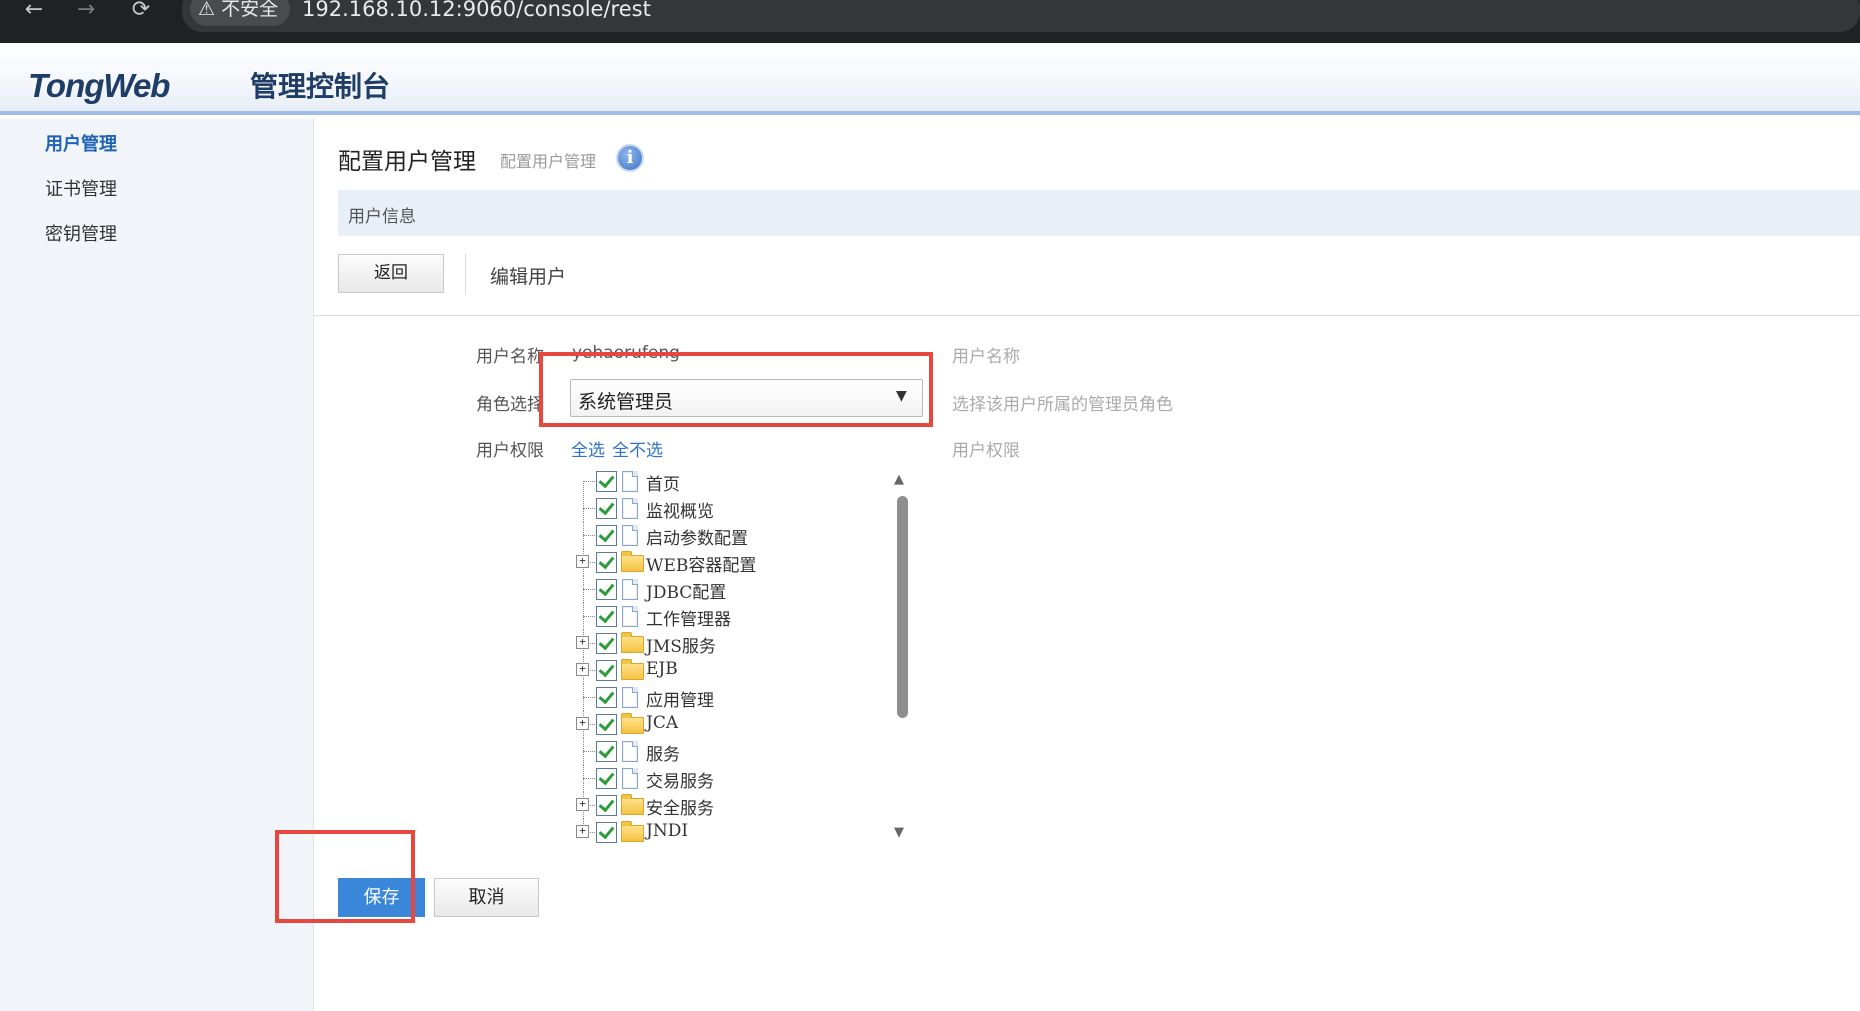 The width and height of the screenshot is (1860, 1011). I want to click on tree-item: + JNDI, so click(744, 831).